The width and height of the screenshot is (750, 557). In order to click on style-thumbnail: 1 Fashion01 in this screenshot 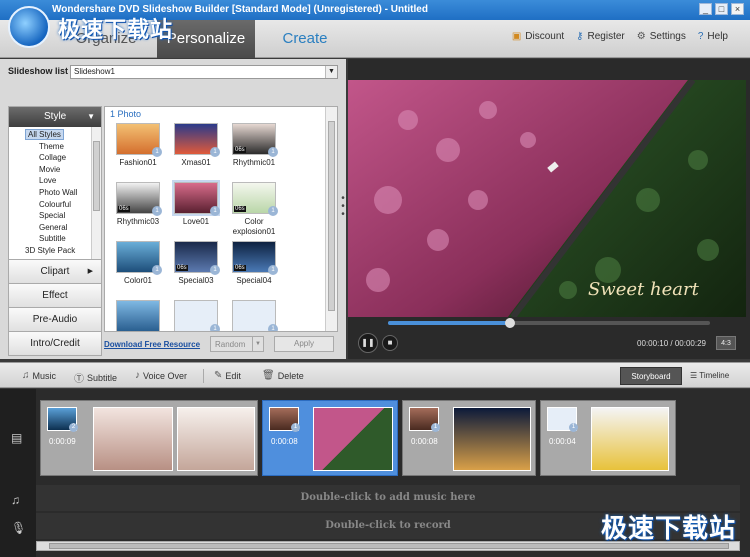, I will do `click(138, 145)`.